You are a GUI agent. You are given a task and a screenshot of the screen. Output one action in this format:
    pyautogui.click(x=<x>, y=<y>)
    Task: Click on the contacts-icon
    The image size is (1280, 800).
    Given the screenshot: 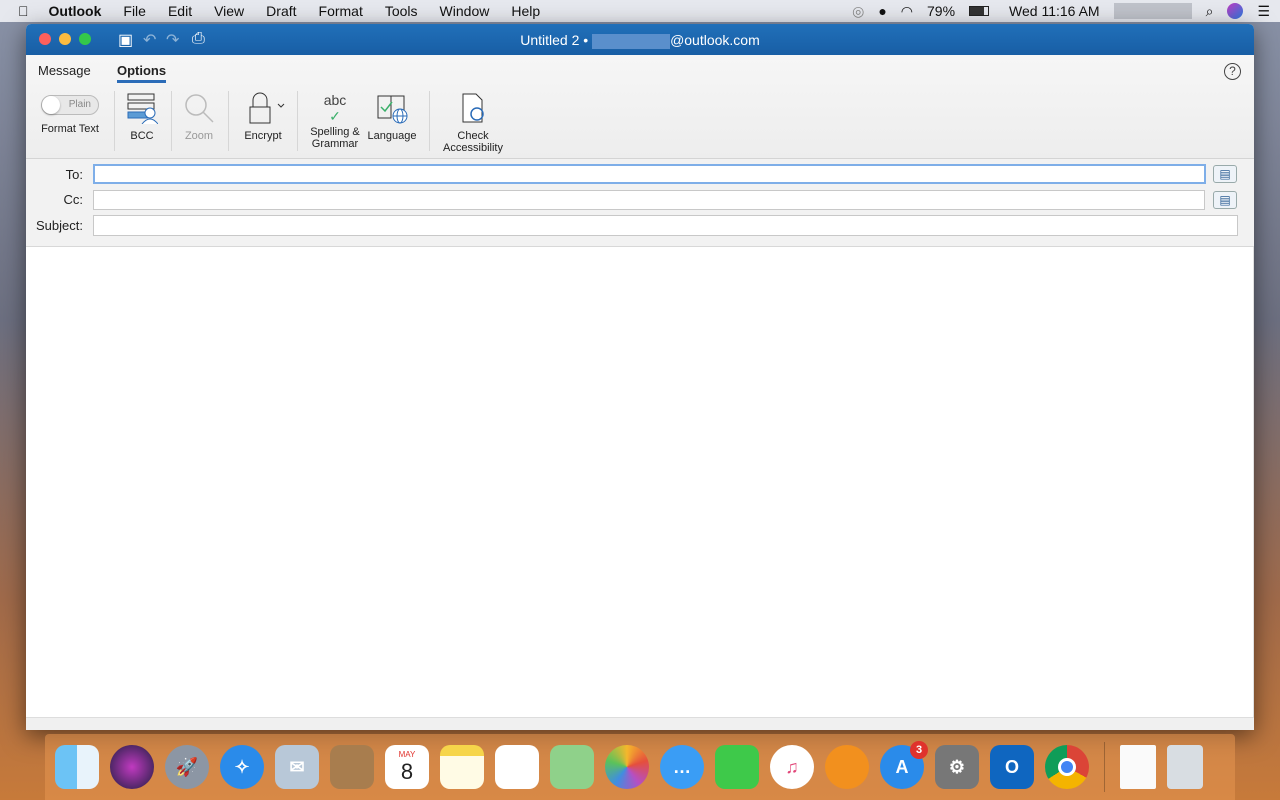 What is the action you would take?
    pyautogui.click(x=352, y=767)
    